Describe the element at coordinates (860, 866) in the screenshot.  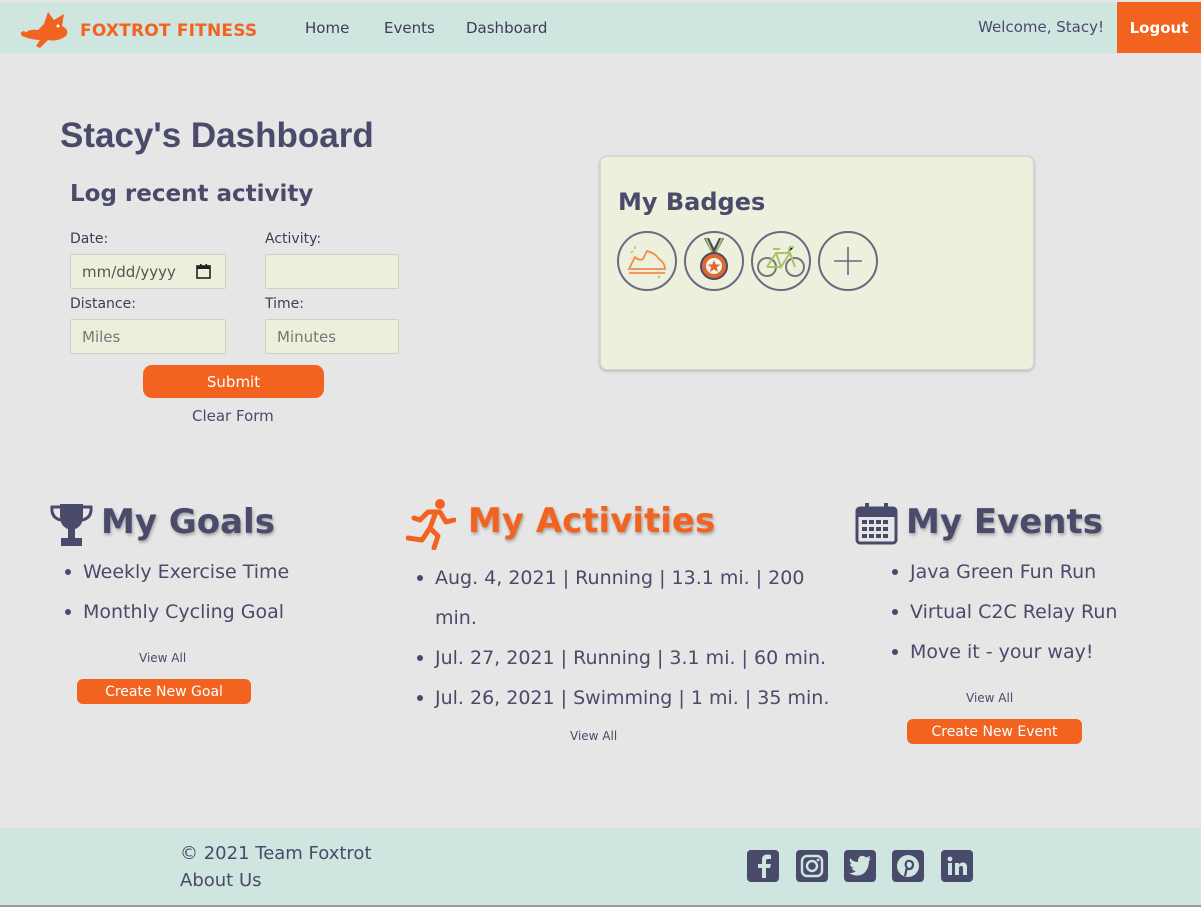
I see `twitter-icon` at that location.